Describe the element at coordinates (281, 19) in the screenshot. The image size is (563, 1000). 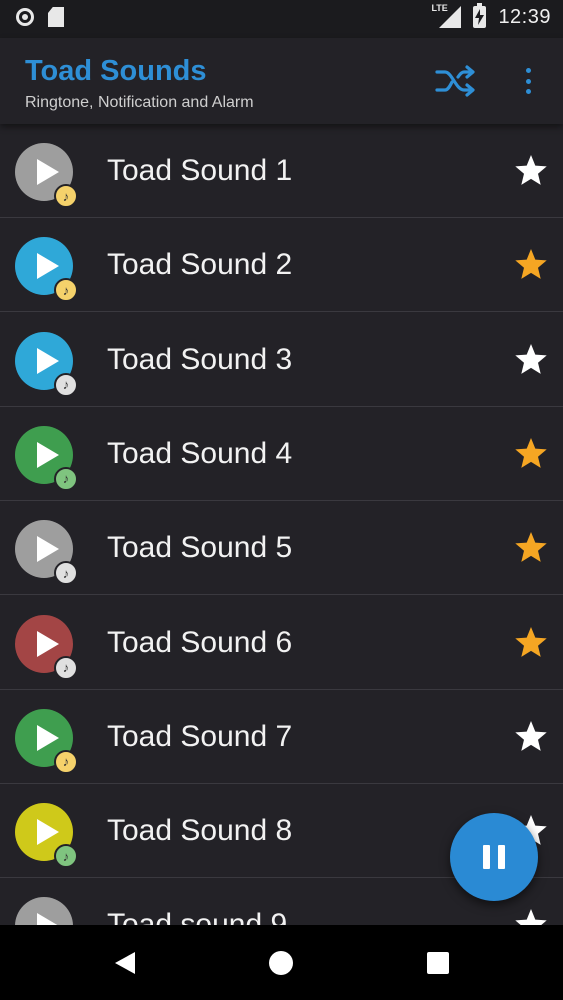
I see `status-bar: LTE 12:39` at that location.